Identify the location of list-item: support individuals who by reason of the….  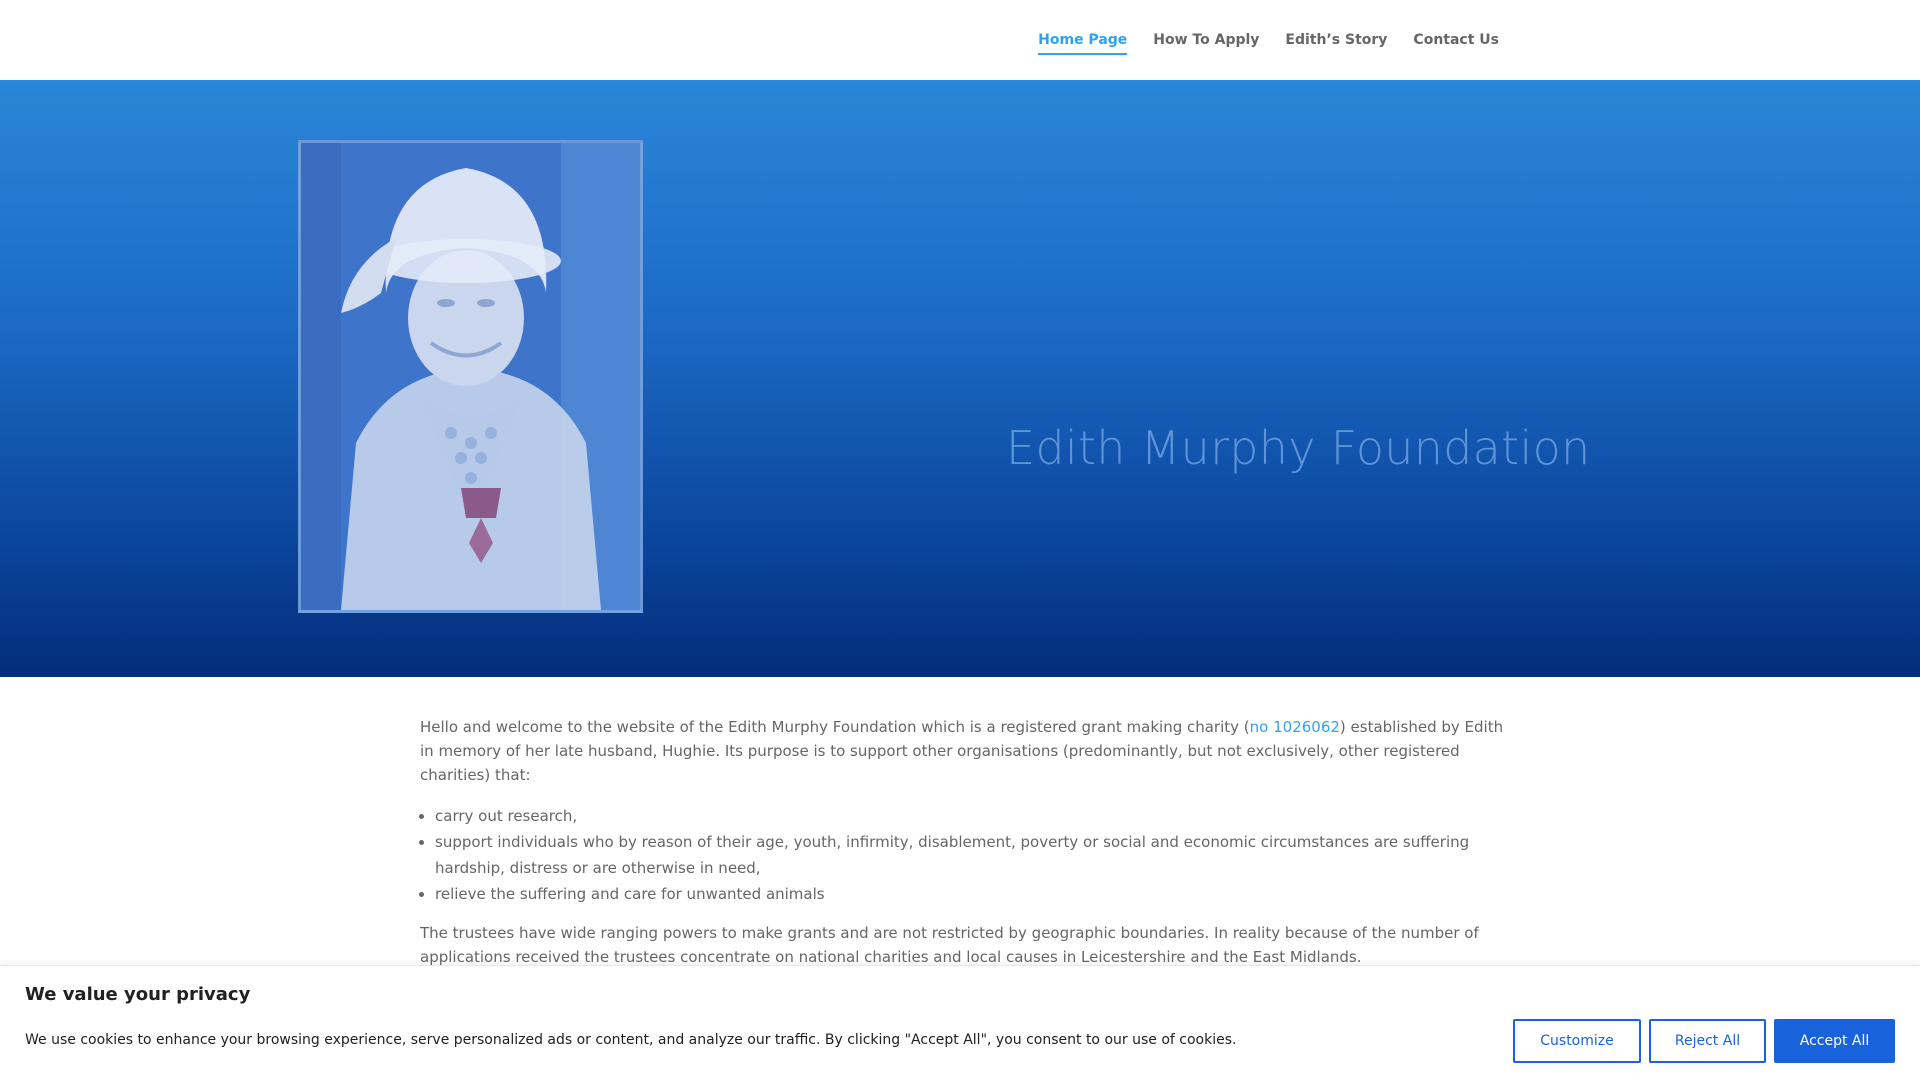
(972, 855).